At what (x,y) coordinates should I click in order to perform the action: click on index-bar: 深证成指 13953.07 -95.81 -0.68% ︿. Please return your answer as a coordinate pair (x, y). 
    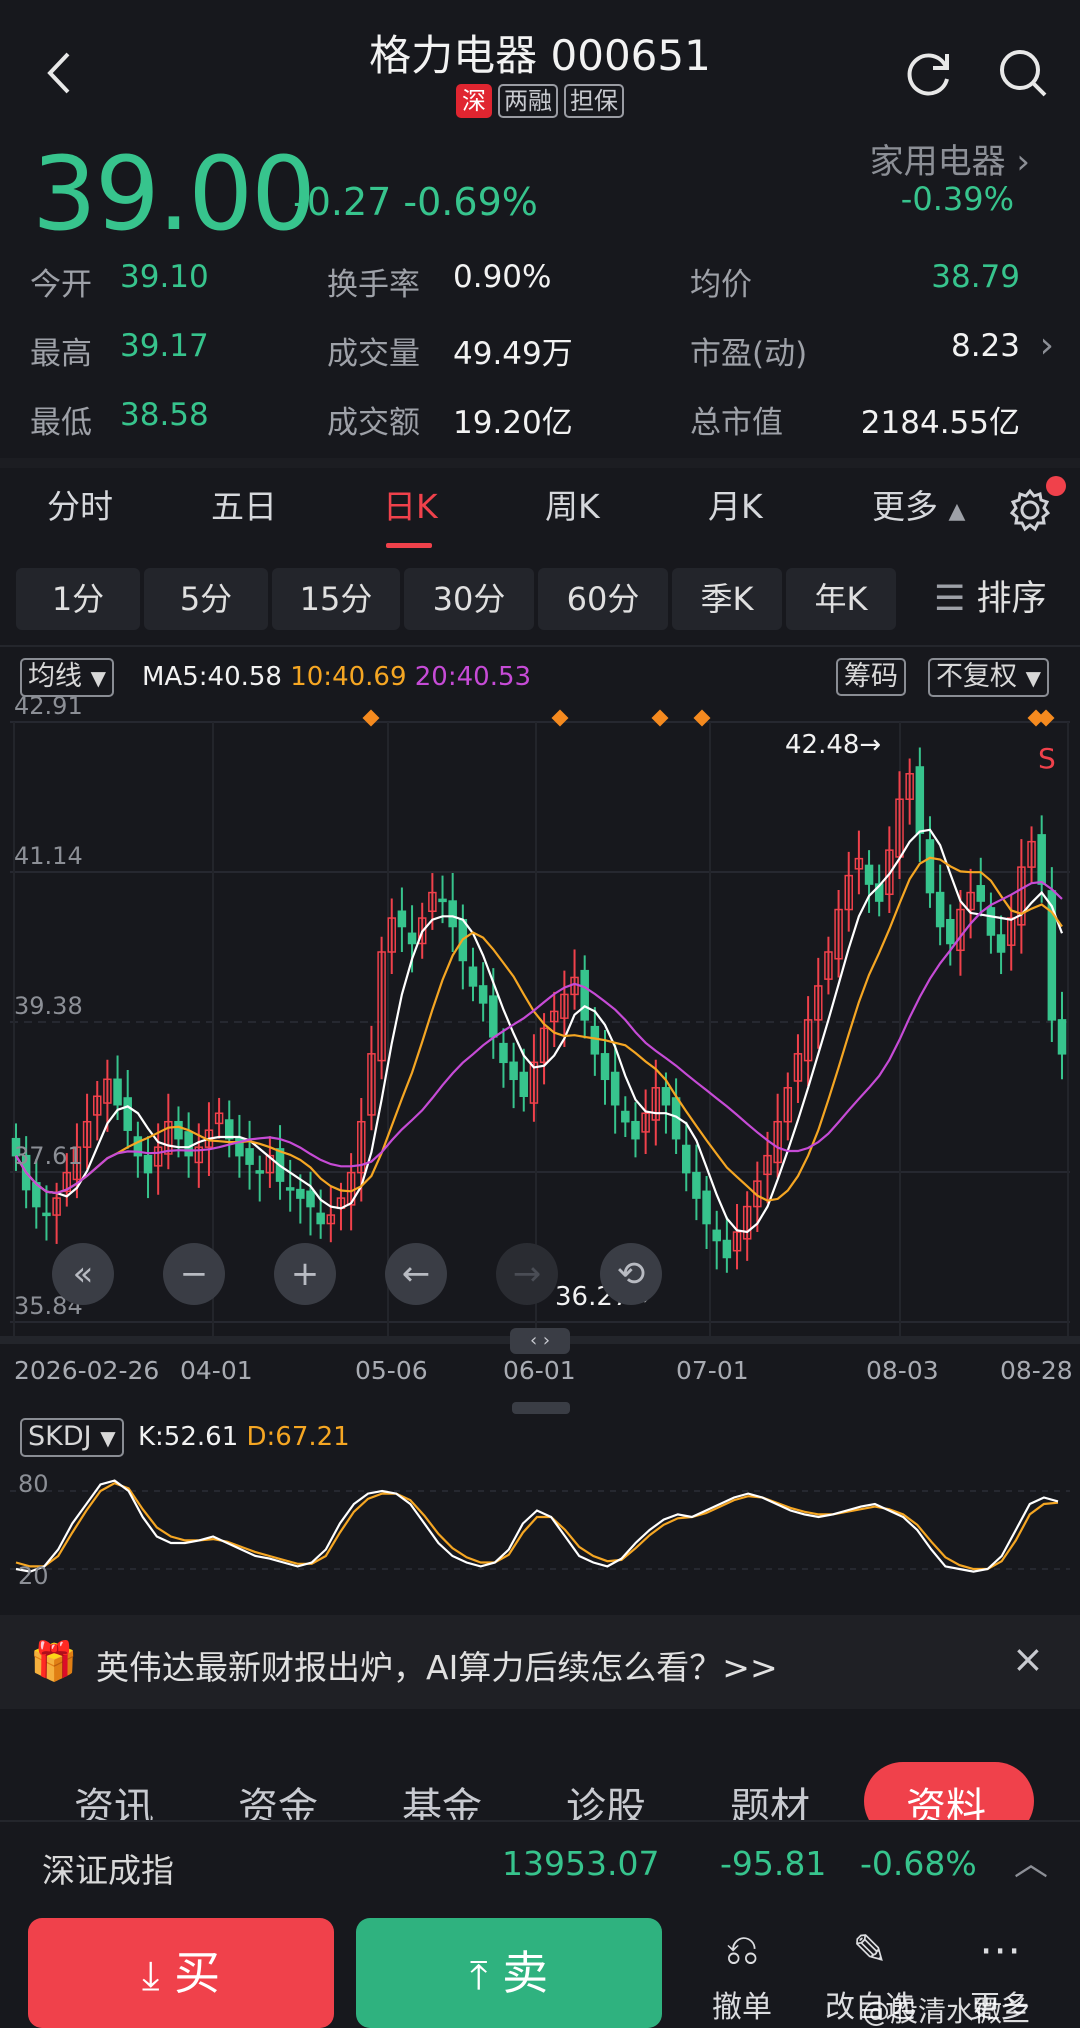
    Looking at the image, I should click on (540, 1863).